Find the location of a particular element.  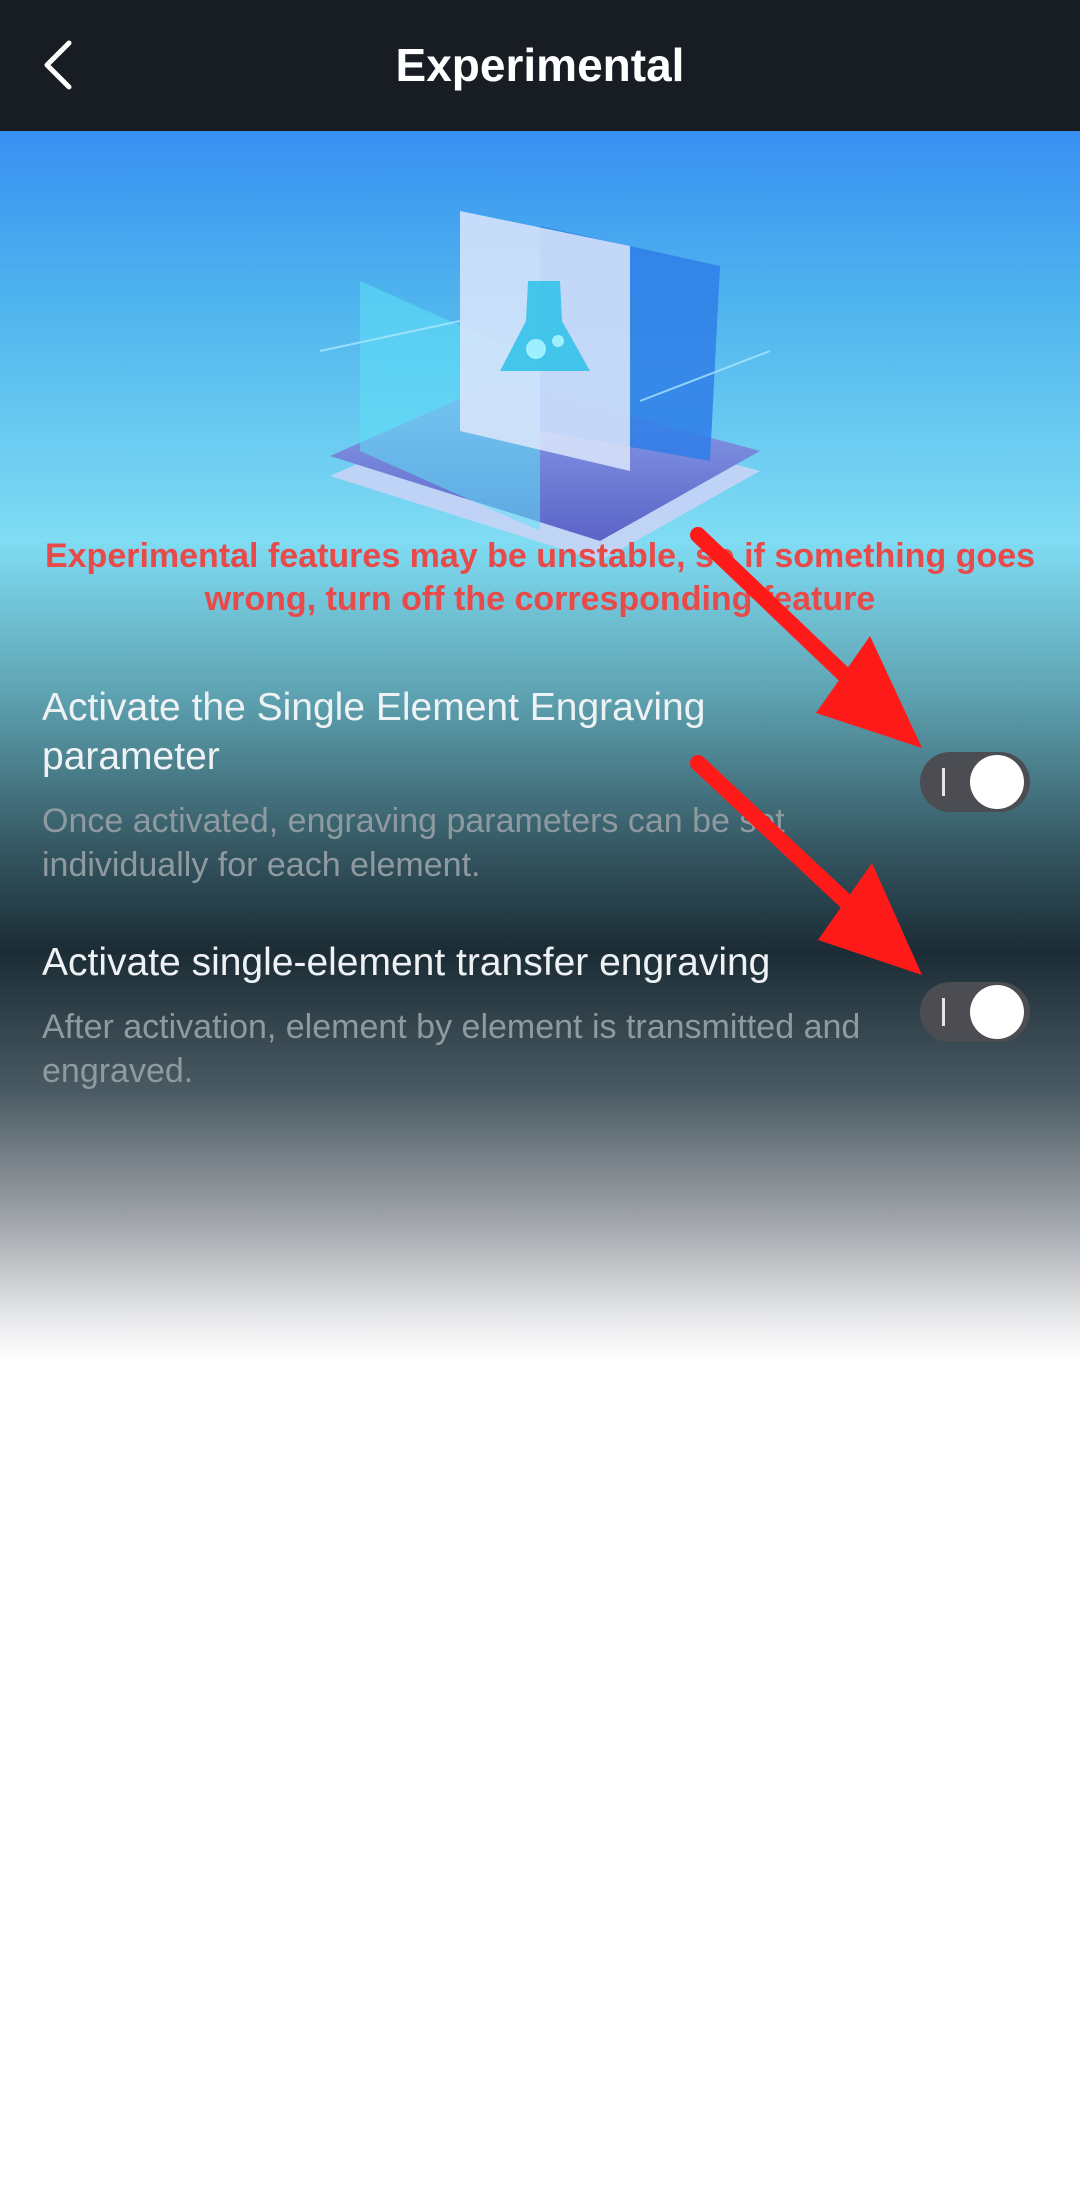

top-app-bar: Experimental is located at coordinates (540, 65).